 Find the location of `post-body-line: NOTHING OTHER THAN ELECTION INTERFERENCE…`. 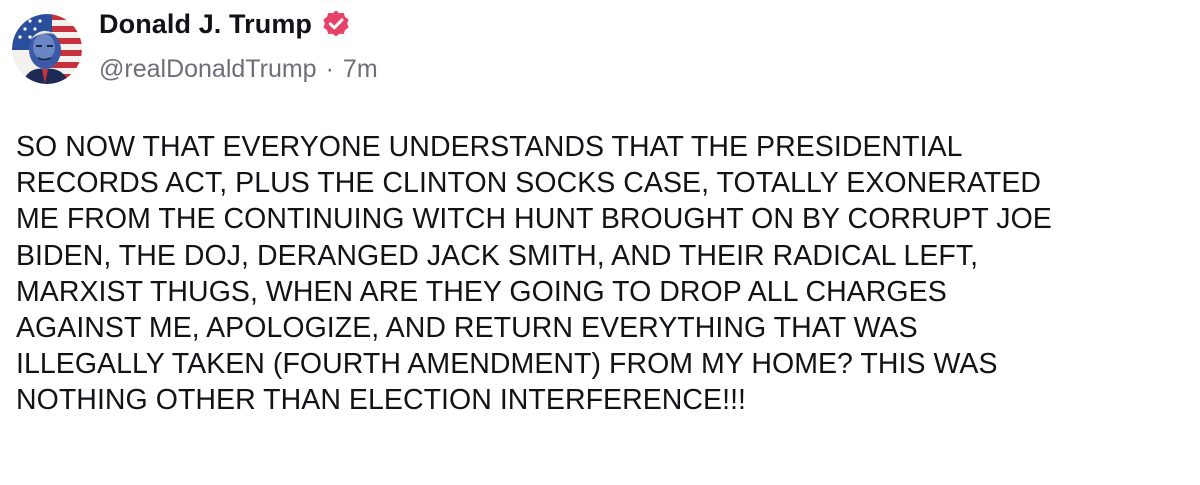

post-body-line: NOTHING OTHER THAN ELECTION INTERFERENCE… is located at coordinates (381, 400).